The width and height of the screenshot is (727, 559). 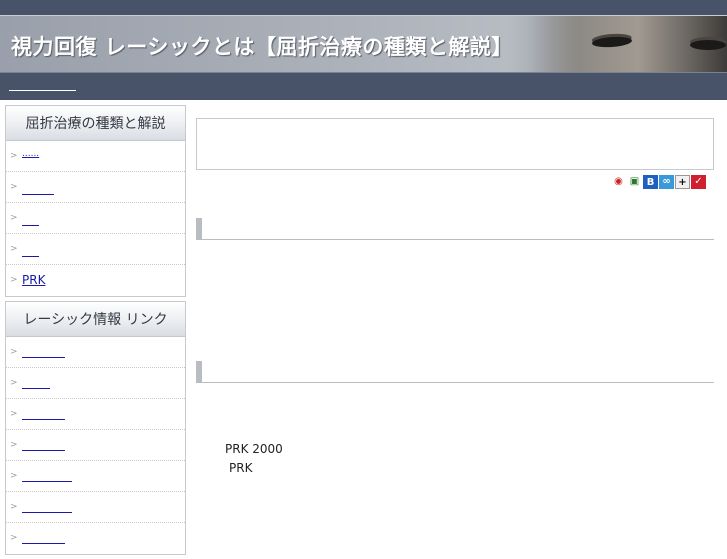 What do you see at coordinates (698, 182) in the screenshot?
I see `buzzurl-icon: ✓` at bounding box center [698, 182].